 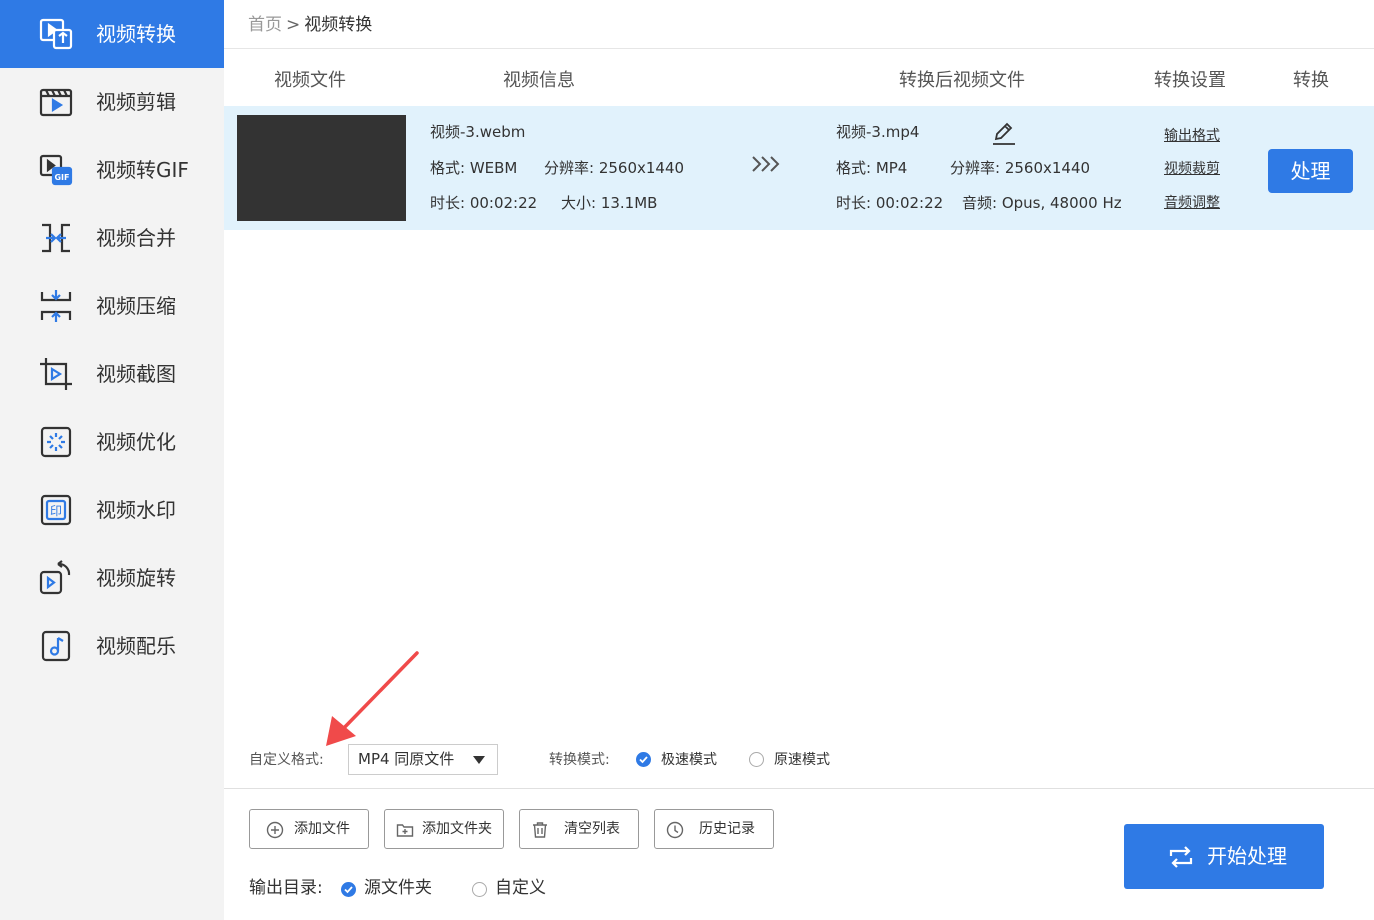 I want to click on column-header-file: 视频文件, so click(x=310, y=80).